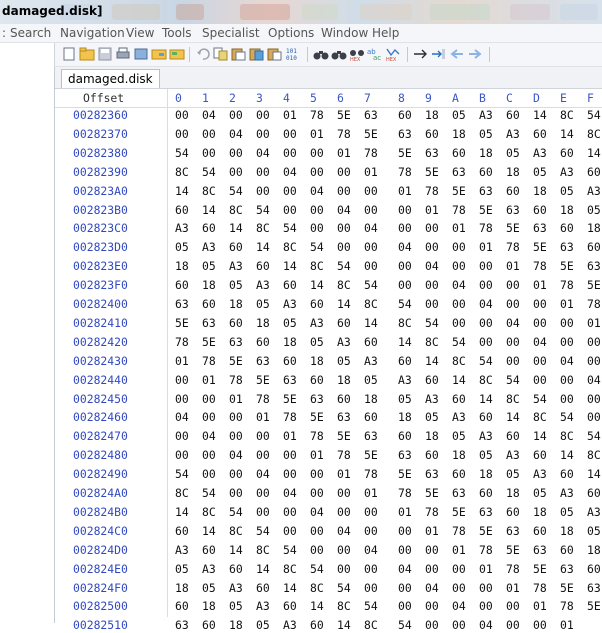  What do you see at coordinates (328, 115) in the screenshot?
I see `hex-row: 00282360 00 04 00 00 01 78 5E 63 60 18 05 A3 60 14 8C 54` at bounding box center [328, 115].